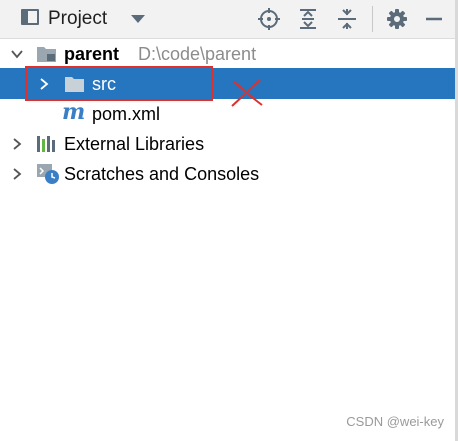 This screenshot has width=458, height=441. I want to click on annotation-highlight-box, so click(119, 83).